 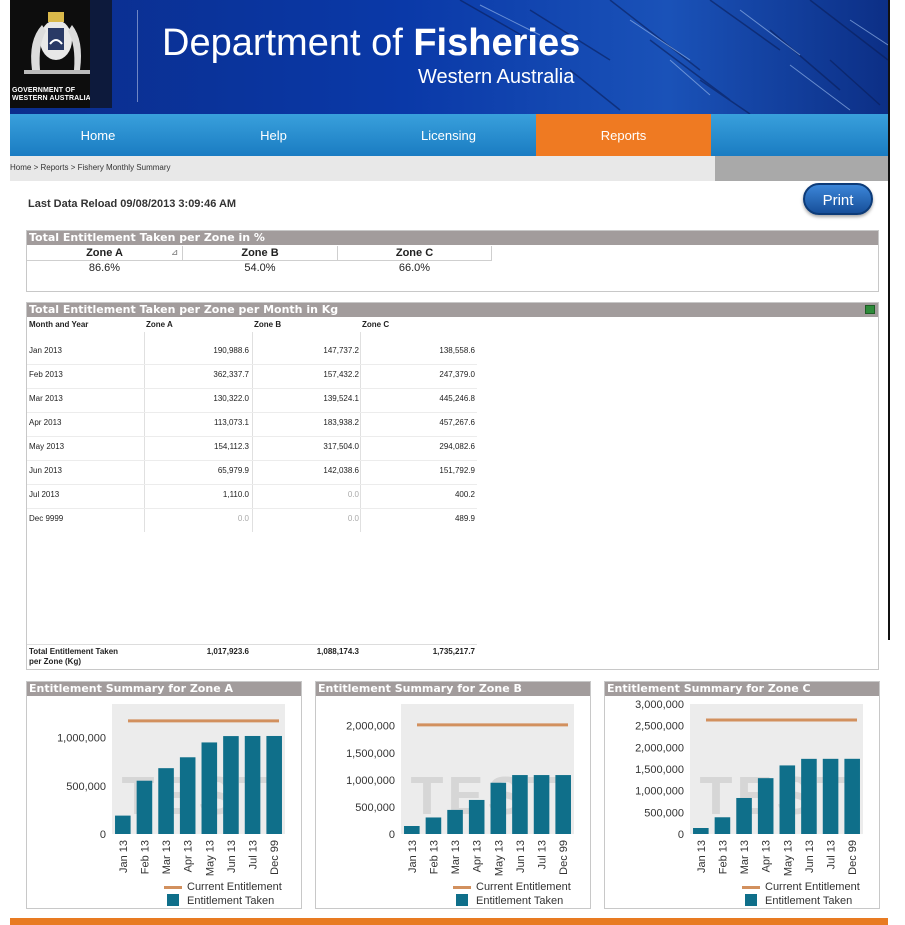 What do you see at coordinates (371, 43) in the screenshot?
I see `site-title: Department of Fisheries` at bounding box center [371, 43].